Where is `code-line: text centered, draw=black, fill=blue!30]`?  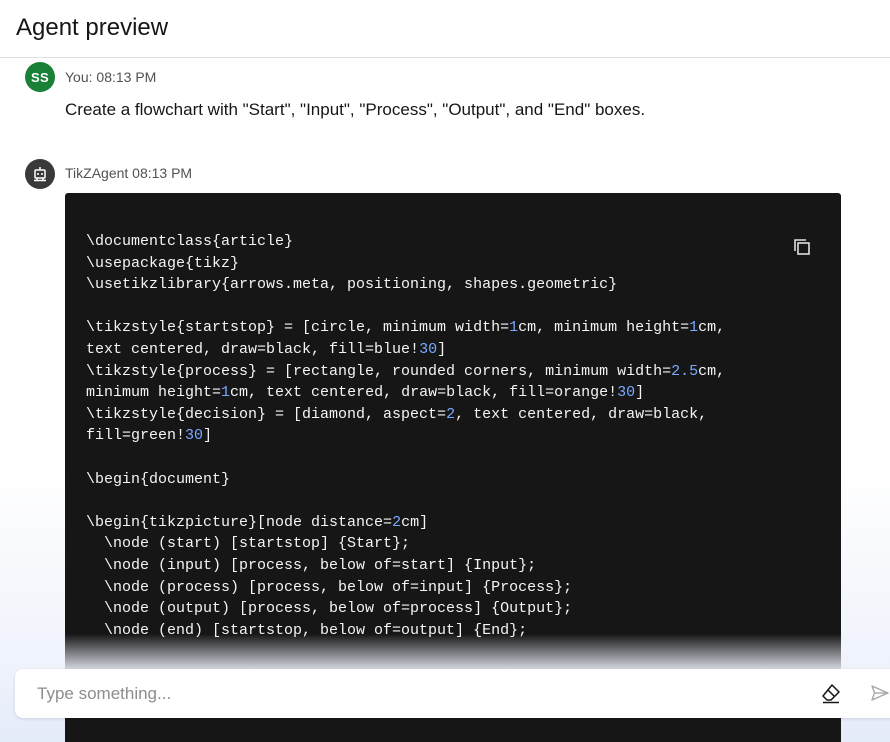
code-line: text centered, draw=black, fill=blue!30] is located at coordinates (266, 349).